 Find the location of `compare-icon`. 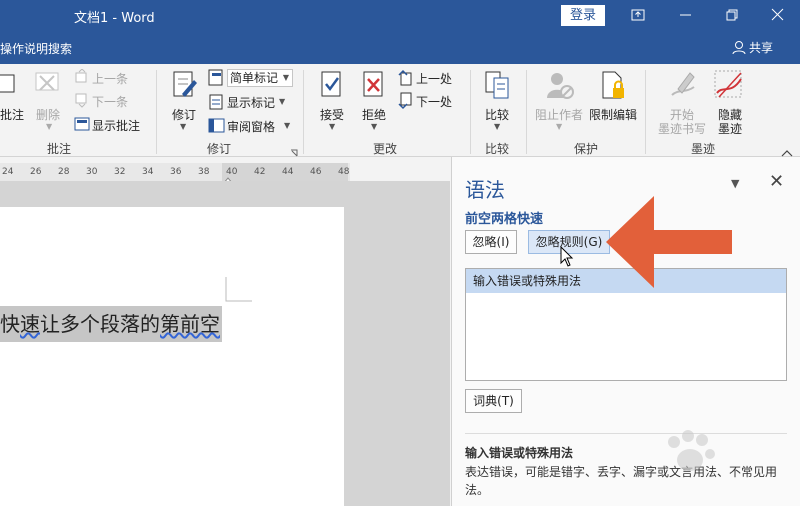

compare-icon is located at coordinates (498, 87).